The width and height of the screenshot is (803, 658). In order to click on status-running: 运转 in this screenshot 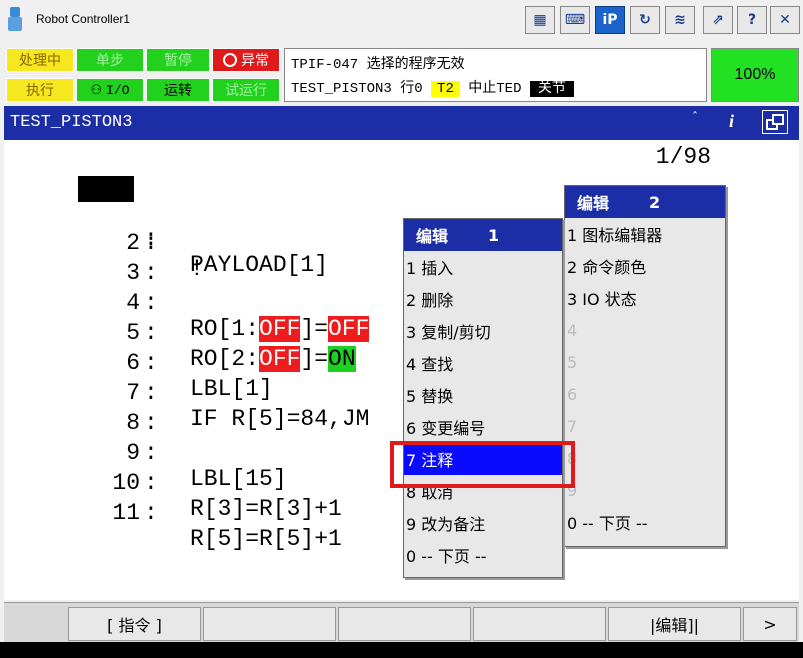, I will do `click(178, 90)`.